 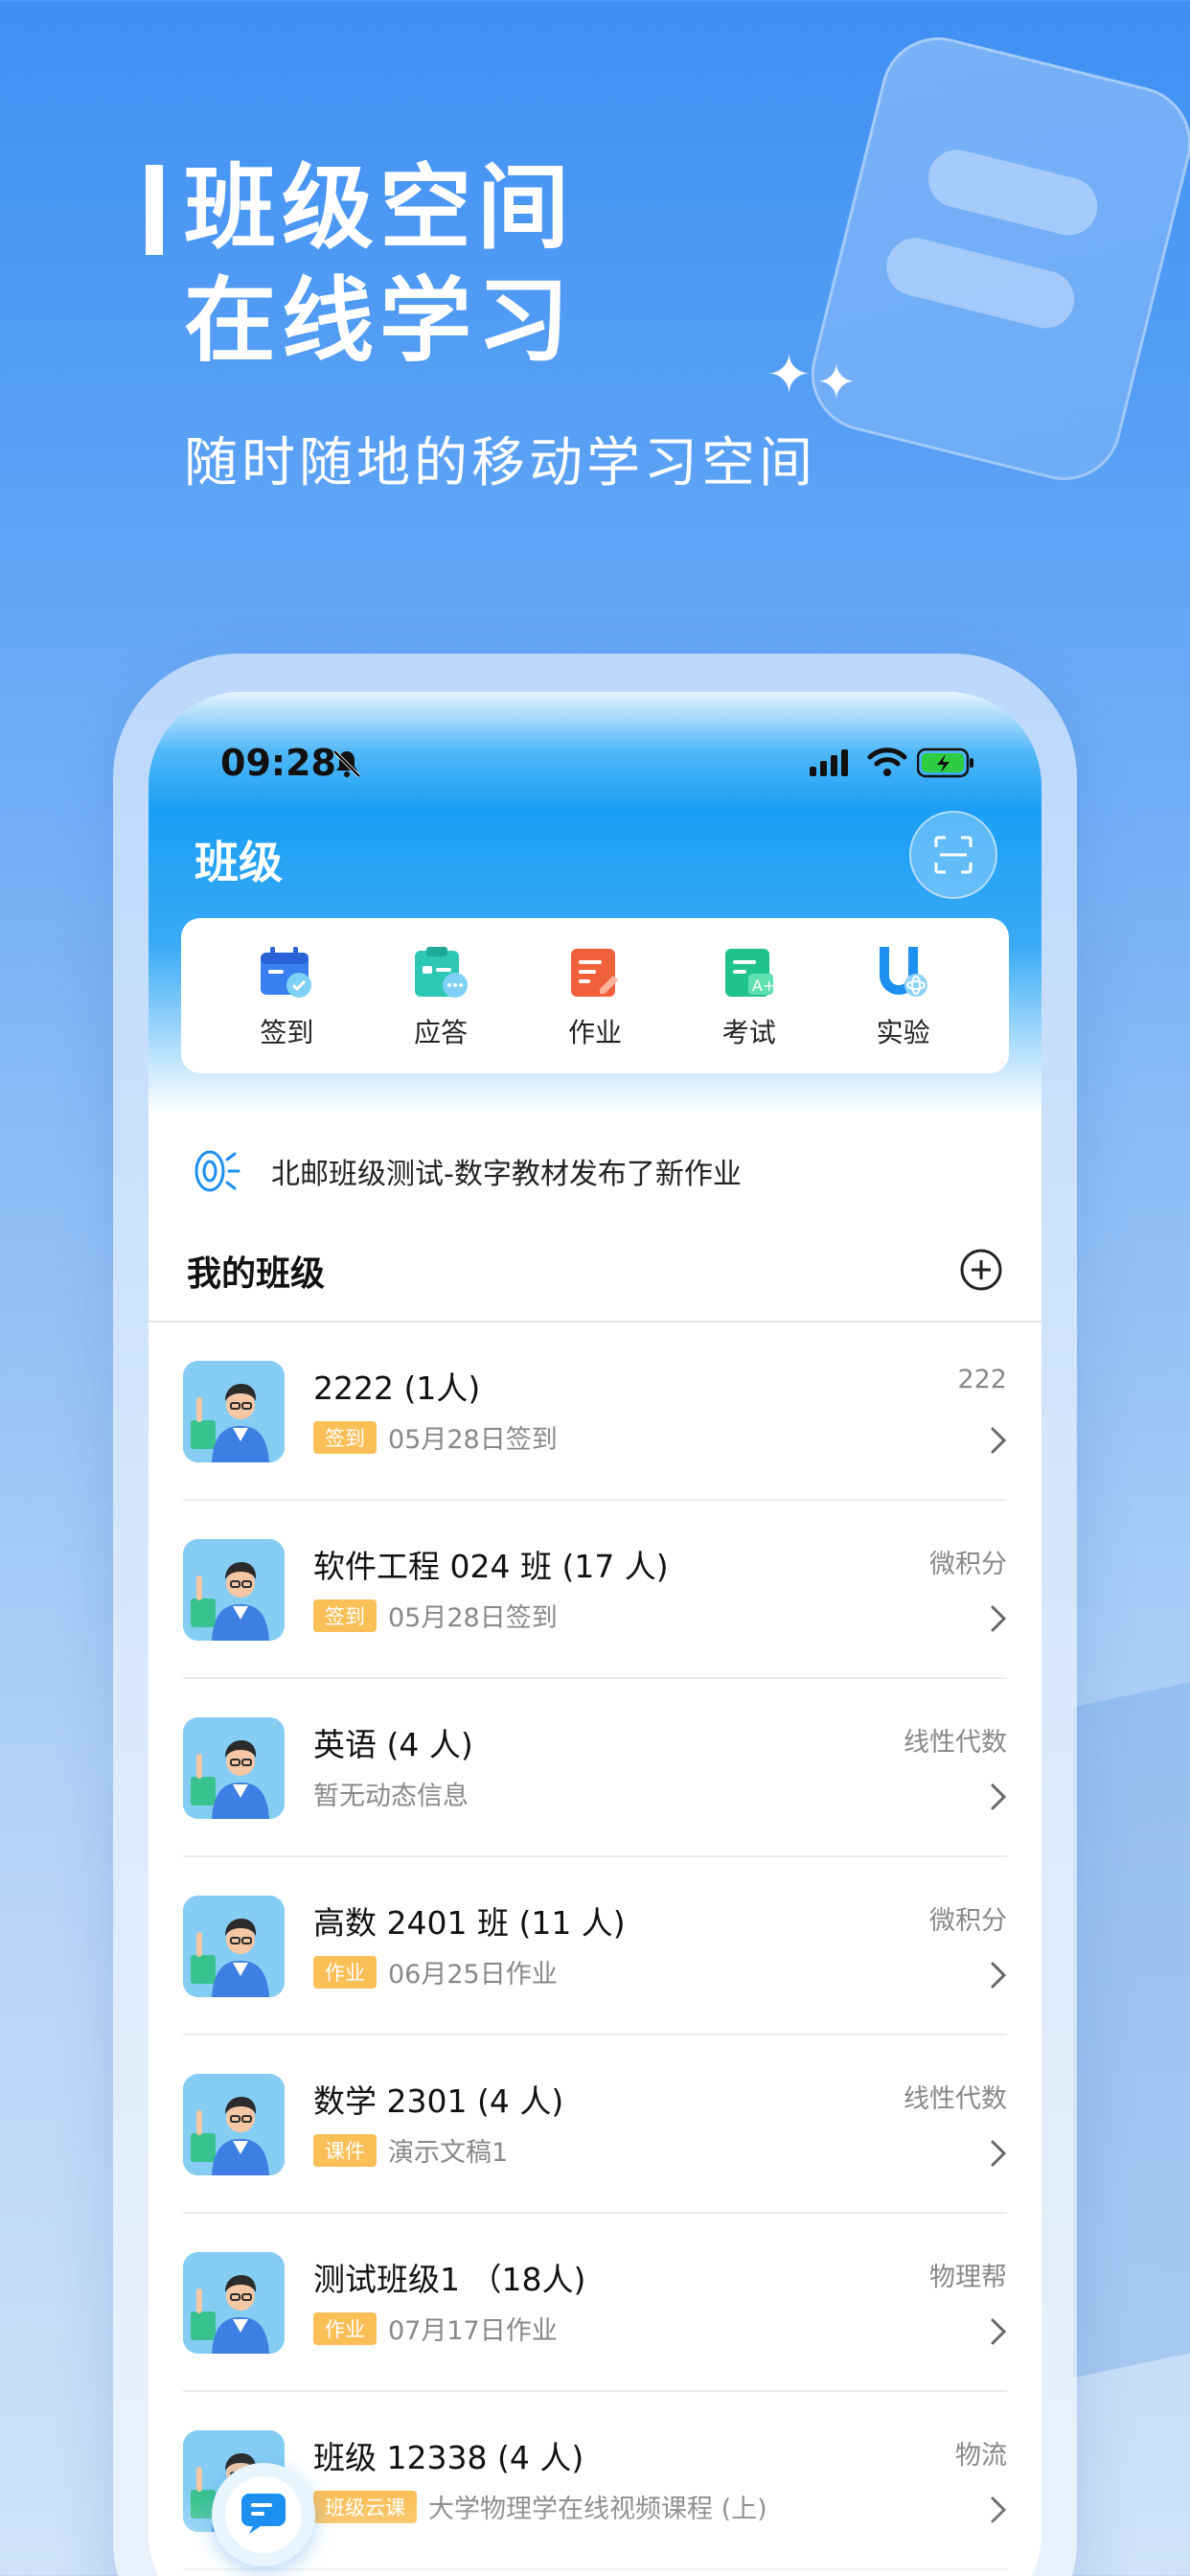 I want to click on class-activity-text: 暂无动态信息, so click(x=391, y=1796).